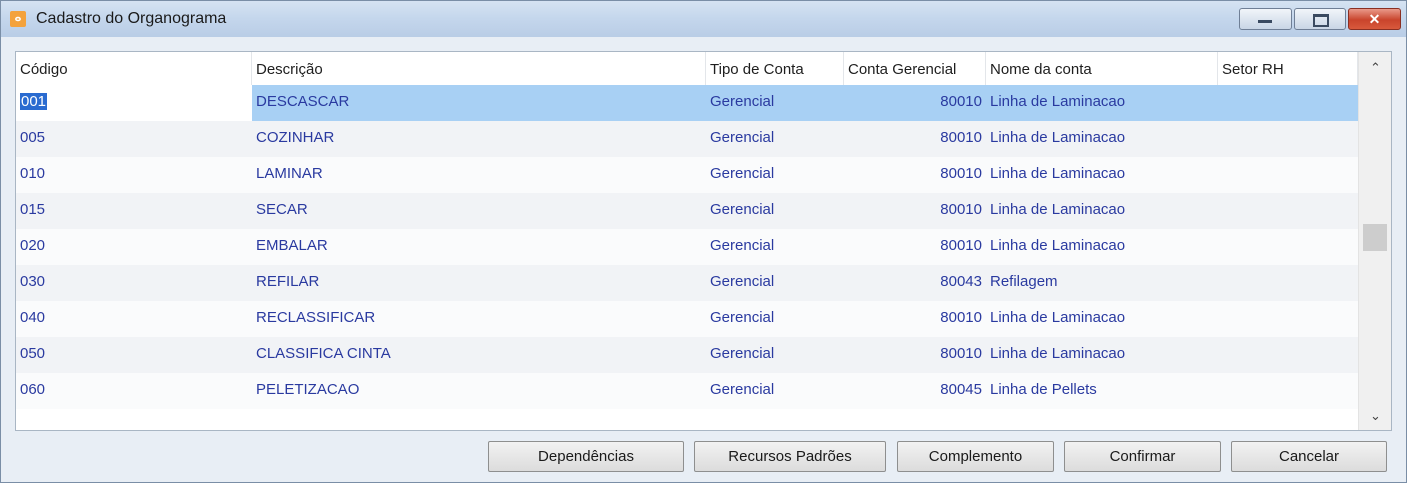  What do you see at coordinates (134, 211) in the screenshot?
I see `cell-codigo: 015` at bounding box center [134, 211].